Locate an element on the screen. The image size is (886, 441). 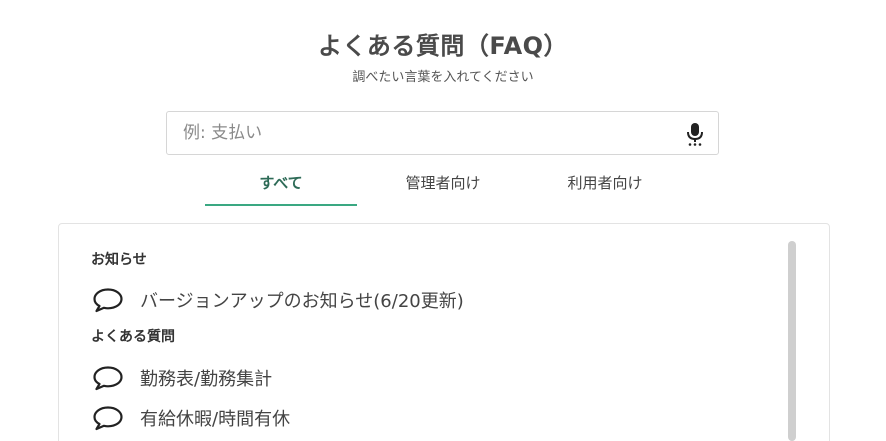
list-item-label: 勤務表/勤務集計 is located at coordinates (206, 379).